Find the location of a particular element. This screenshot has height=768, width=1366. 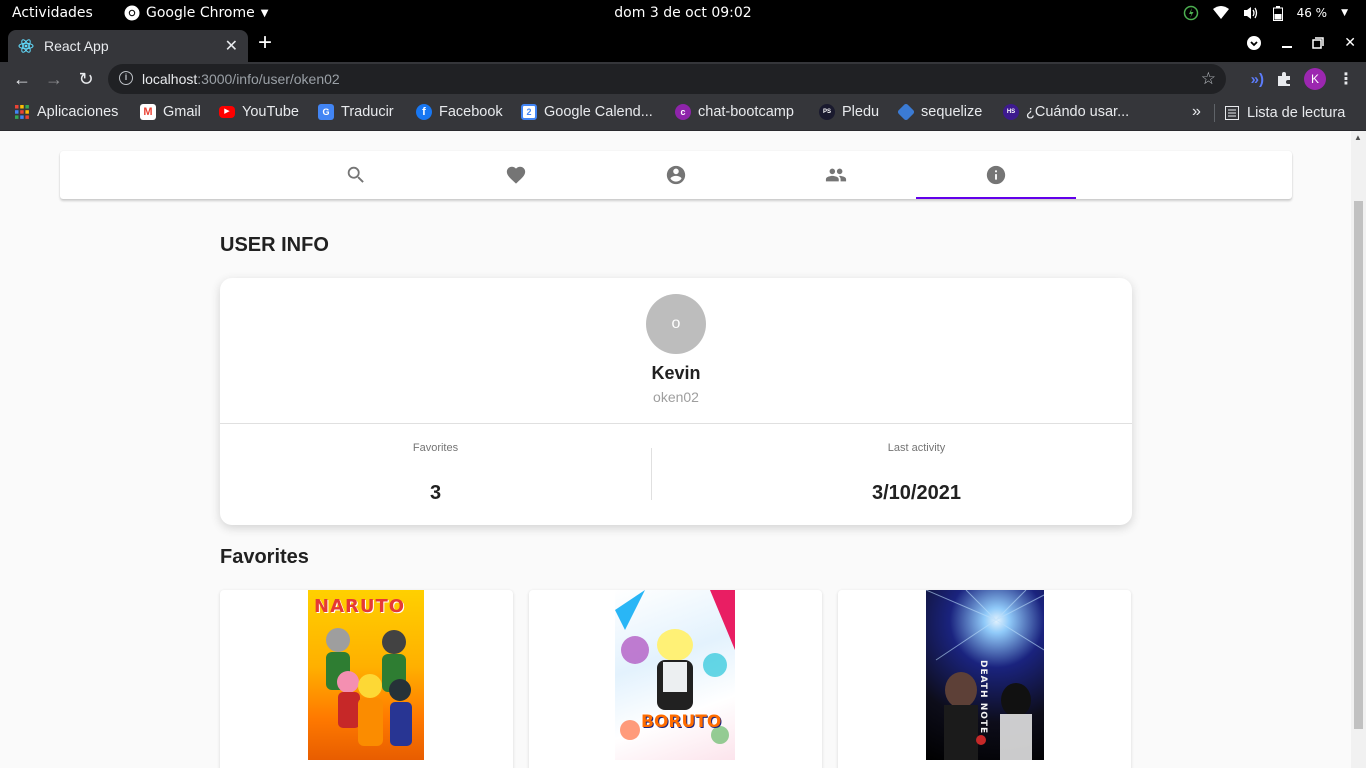

user-handle: oken02 is located at coordinates (676, 397).